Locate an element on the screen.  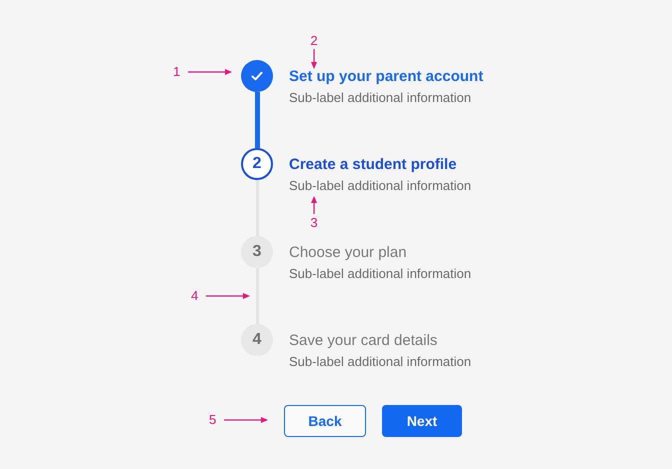
step-title: Create a student profile is located at coordinates (373, 165).